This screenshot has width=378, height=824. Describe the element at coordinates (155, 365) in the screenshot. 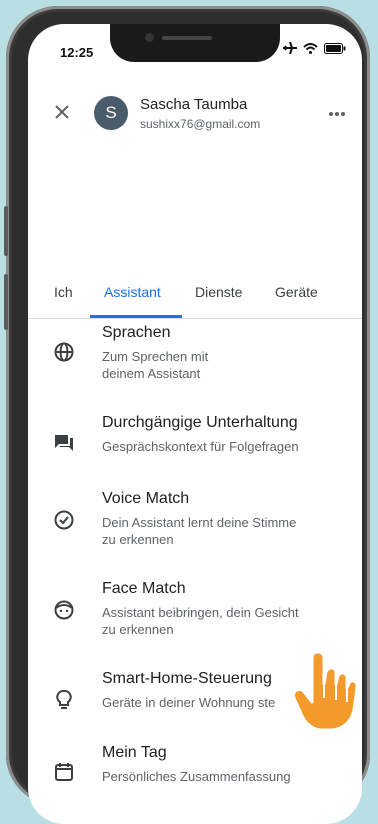

I see `setting-subtitle: Zum Sprechen mit deinem Assistant` at that location.